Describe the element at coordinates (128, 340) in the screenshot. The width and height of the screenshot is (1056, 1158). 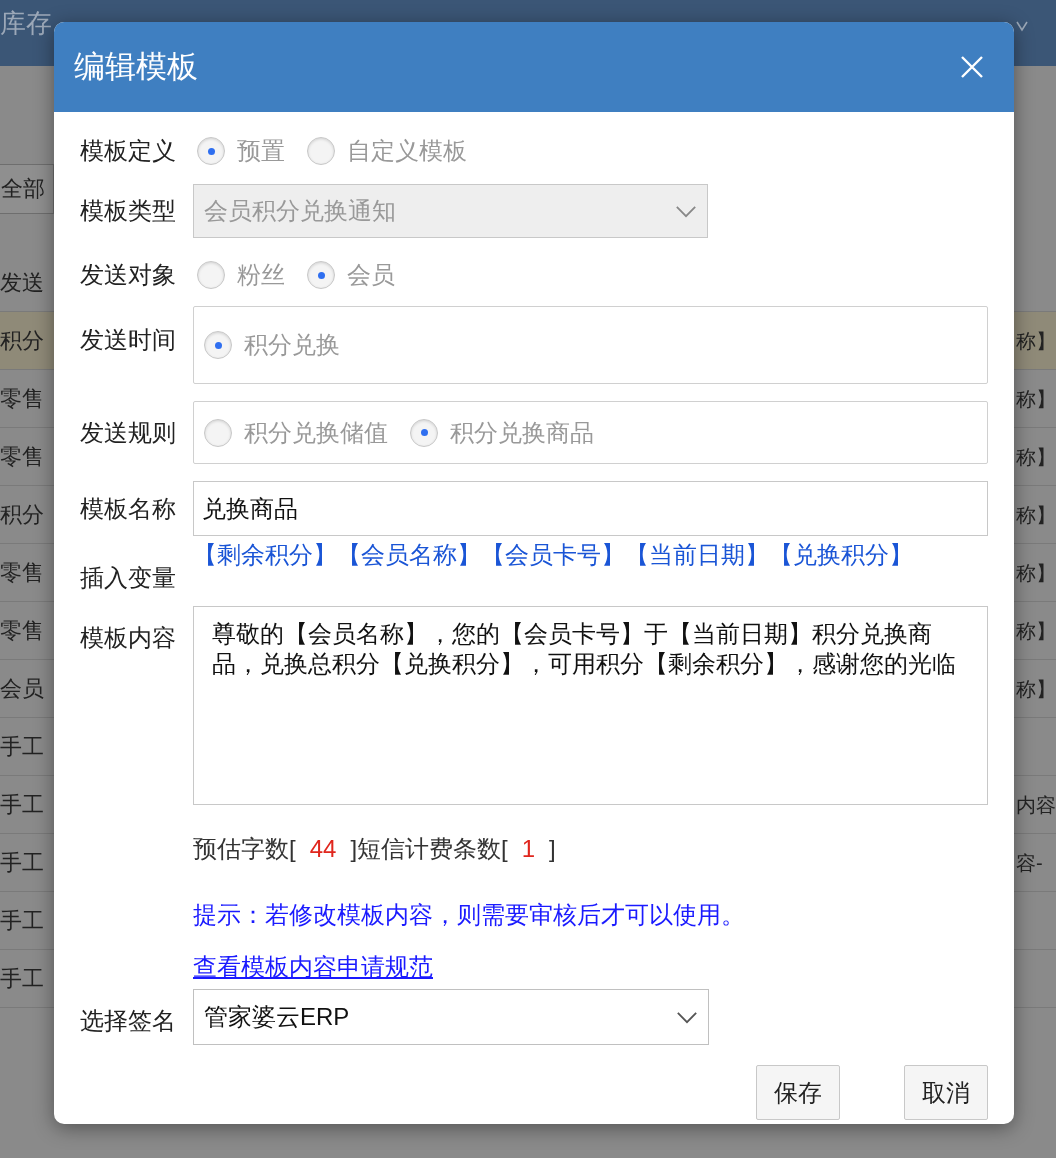
I see `field-label: 发送时间` at that location.